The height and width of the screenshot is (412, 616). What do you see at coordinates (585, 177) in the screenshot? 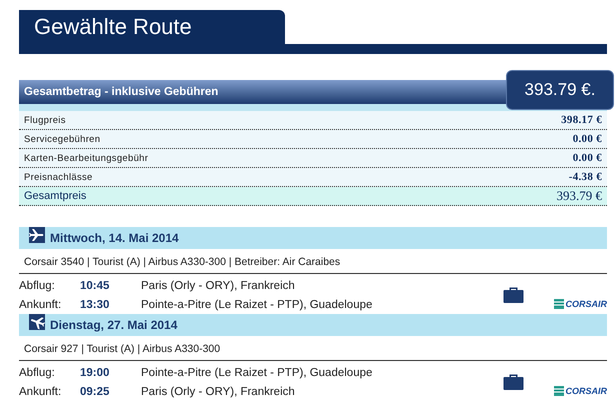
I see `price-amount: -4.38 €` at bounding box center [585, 177].